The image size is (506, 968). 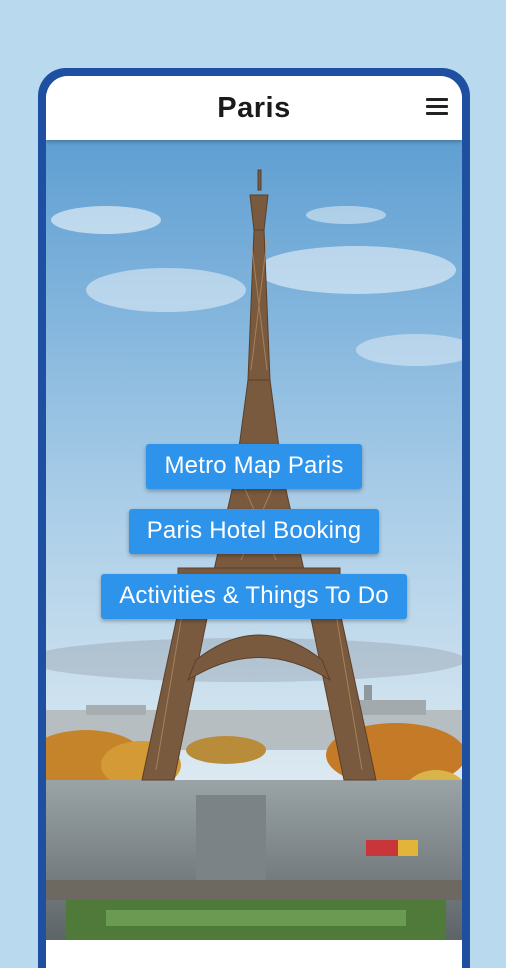 What do you see at coordinates (254, 531) in the screenshot?
I see `paris-hotel-booking-button: Paris Hotel Booking` at bounding box center [254, 531].